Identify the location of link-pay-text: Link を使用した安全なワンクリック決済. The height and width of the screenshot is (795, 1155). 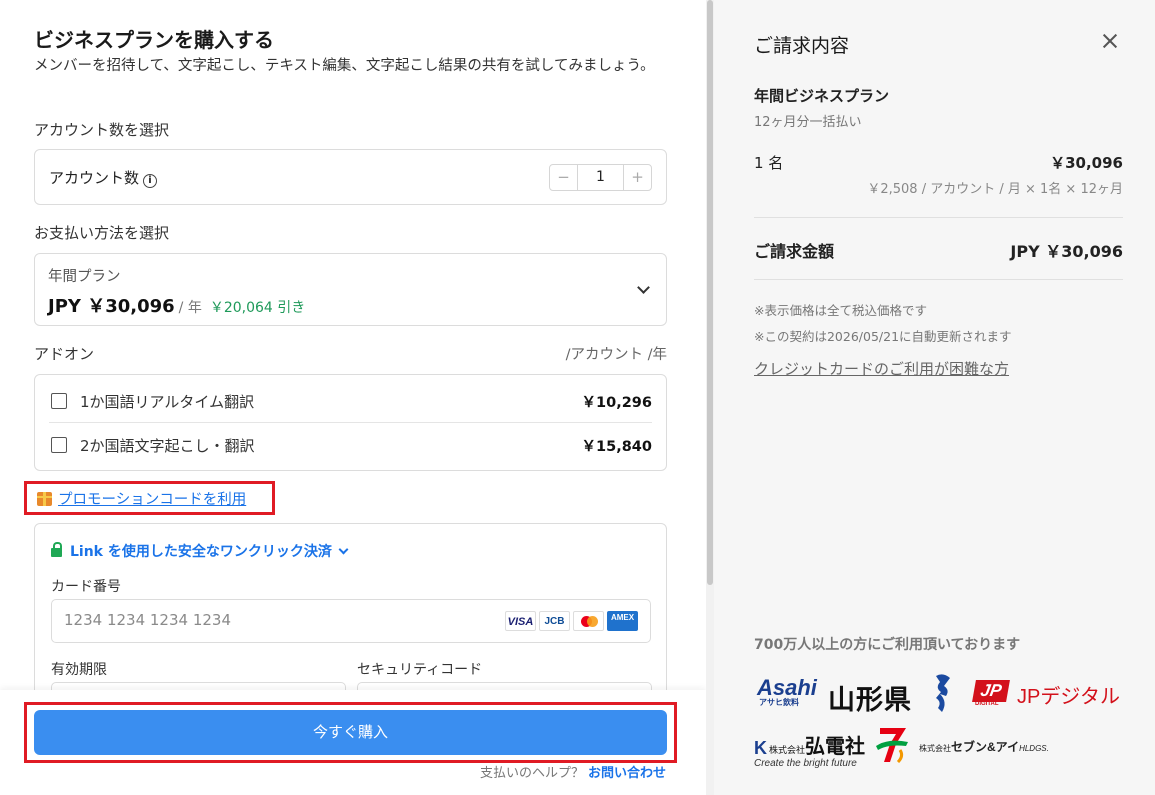
(201, 552).